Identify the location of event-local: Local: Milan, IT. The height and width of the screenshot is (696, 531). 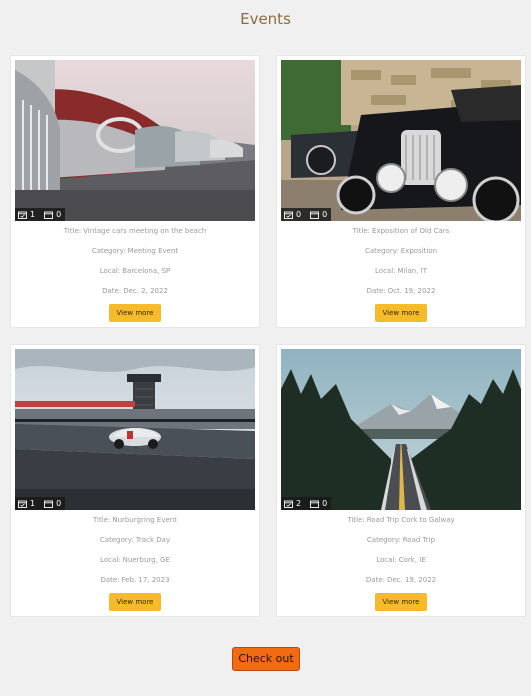
(401, 271).